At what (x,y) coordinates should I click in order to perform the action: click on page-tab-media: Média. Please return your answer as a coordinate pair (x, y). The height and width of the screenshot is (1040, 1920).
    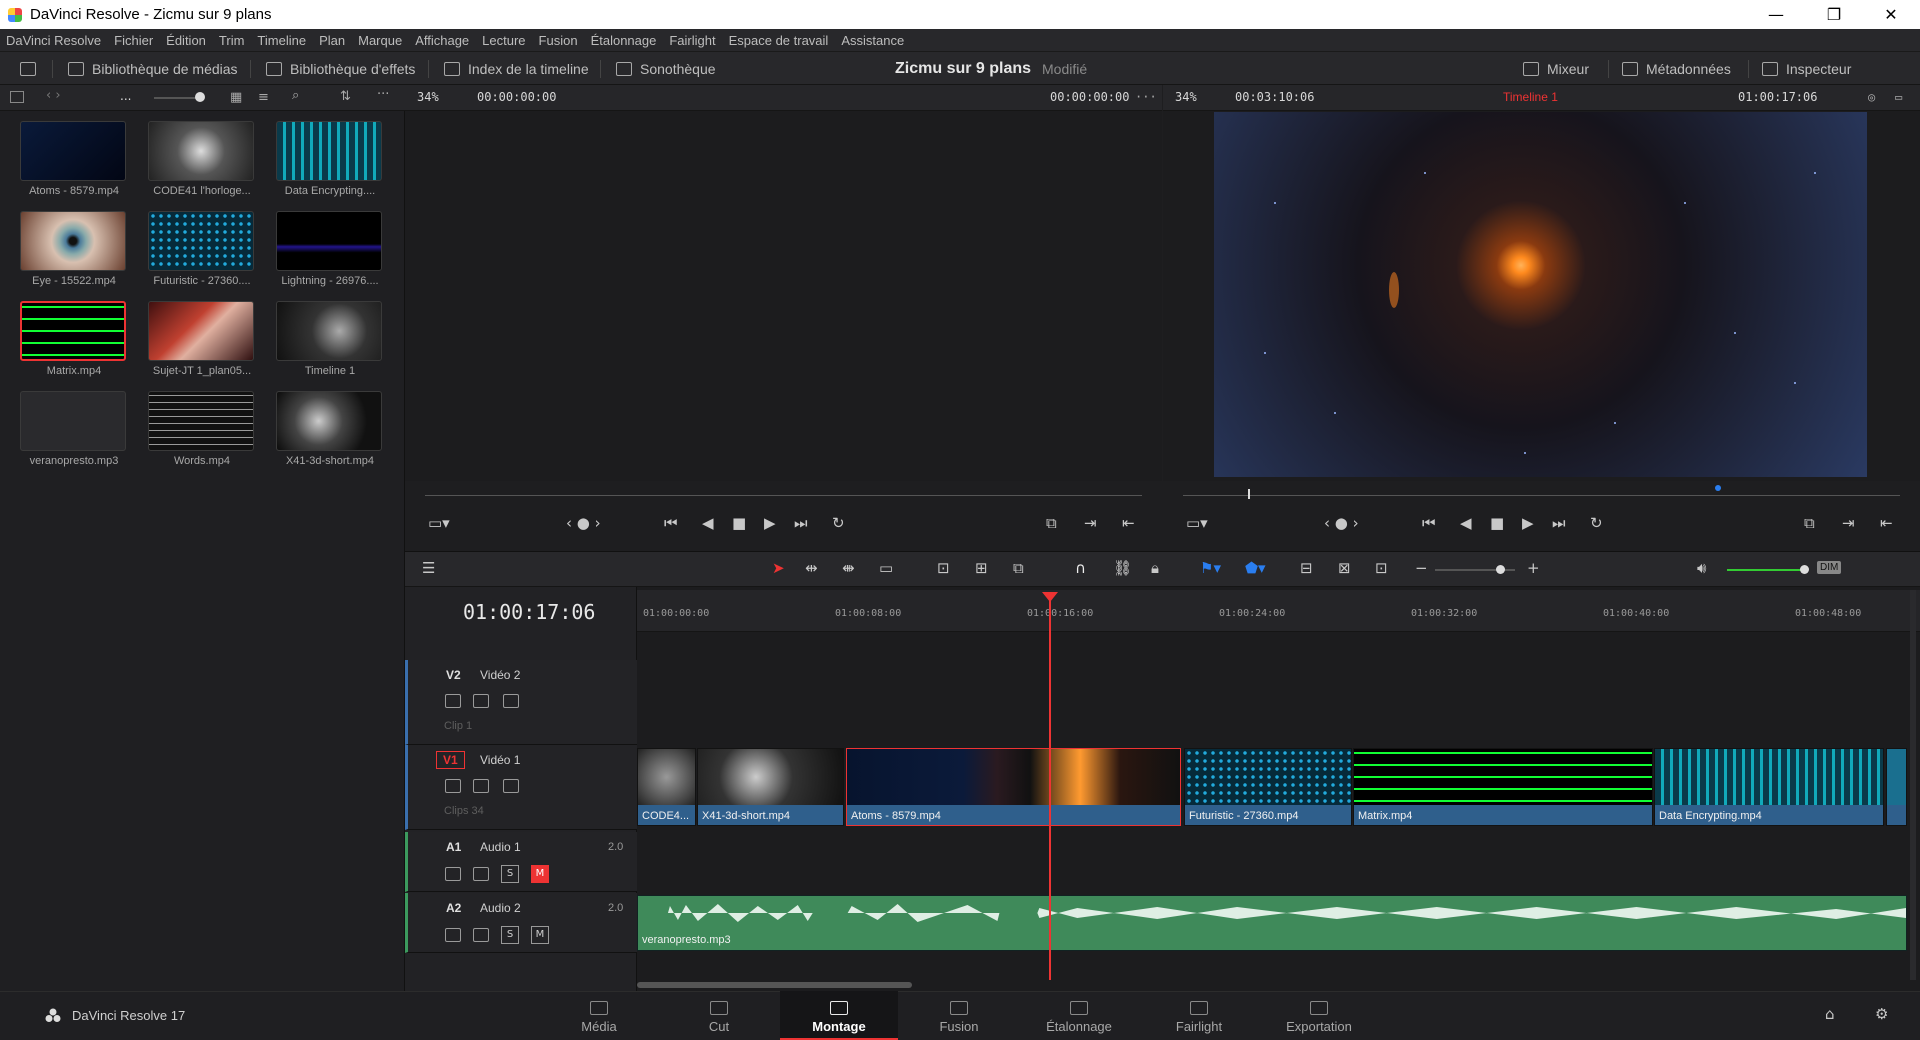
    Looking at the image, I should click on (599, 1015).